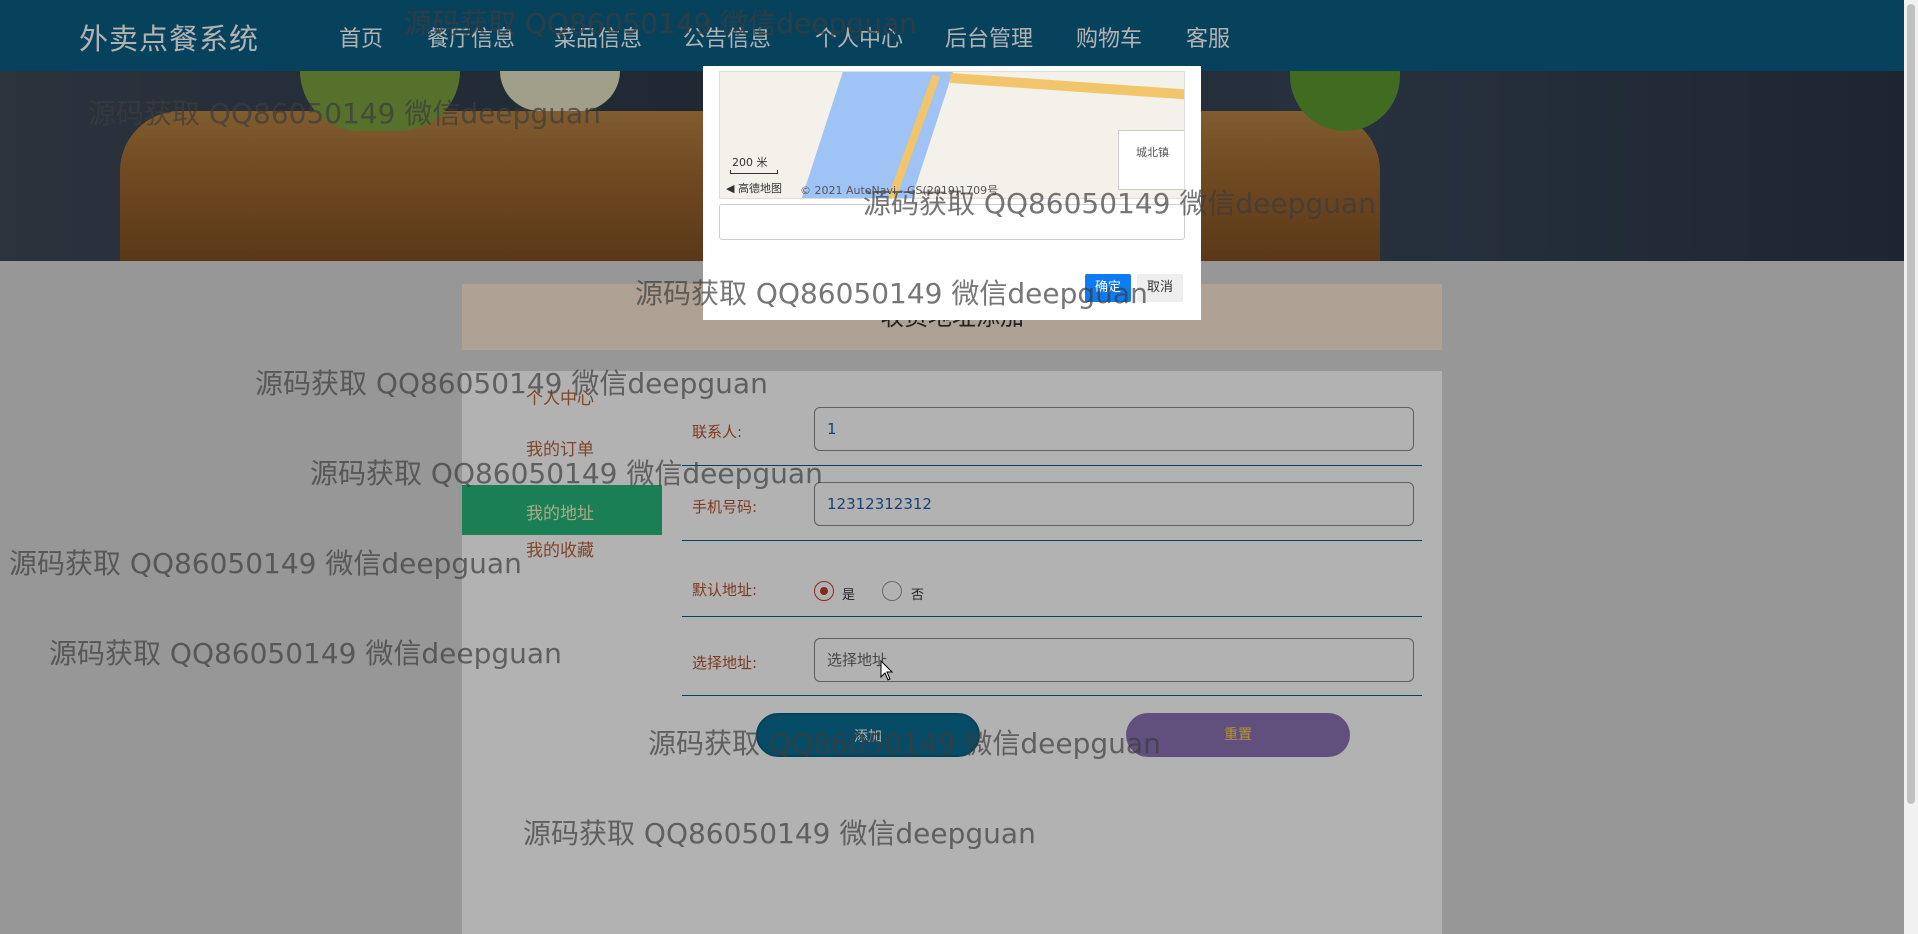 Image resolution: width=1918 pixels, height=934 pixels. Describe the element at coordinates (952, 222) in the screenshot. I see `selected-address-field` at that location.